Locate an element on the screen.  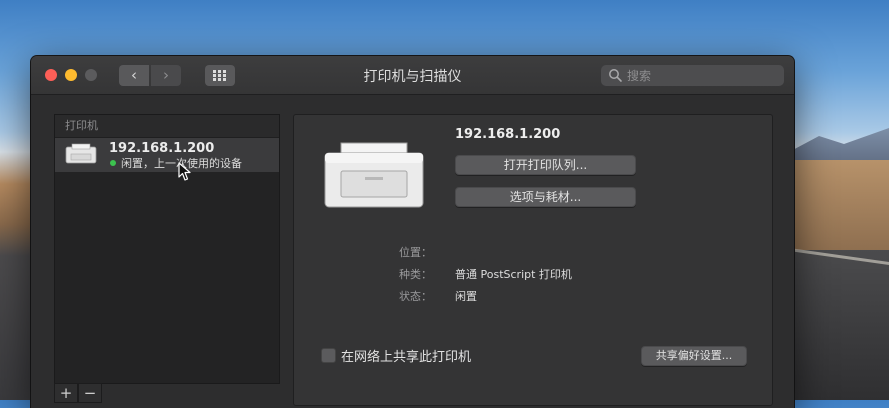
remove-printer-button: − is located at coordinates (90, 393).